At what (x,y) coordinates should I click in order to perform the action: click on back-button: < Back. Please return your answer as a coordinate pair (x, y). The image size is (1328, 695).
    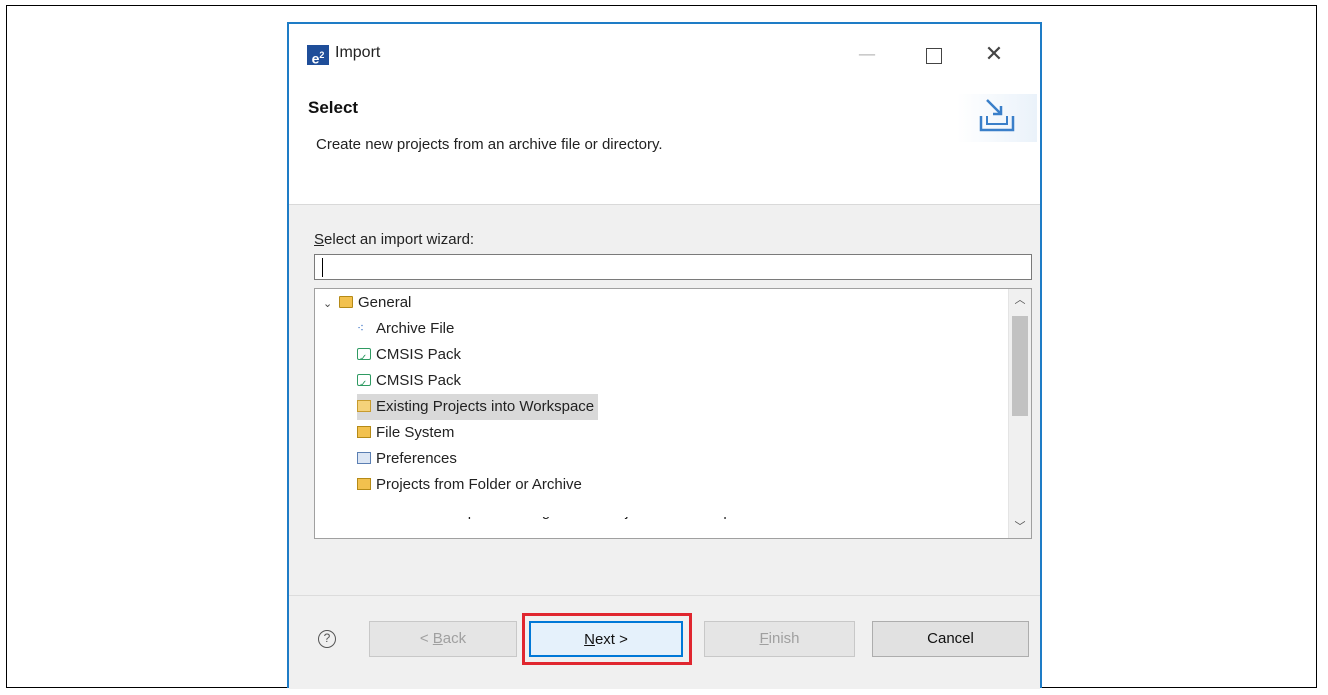
    Looking at the image, I should click on (443, 639).